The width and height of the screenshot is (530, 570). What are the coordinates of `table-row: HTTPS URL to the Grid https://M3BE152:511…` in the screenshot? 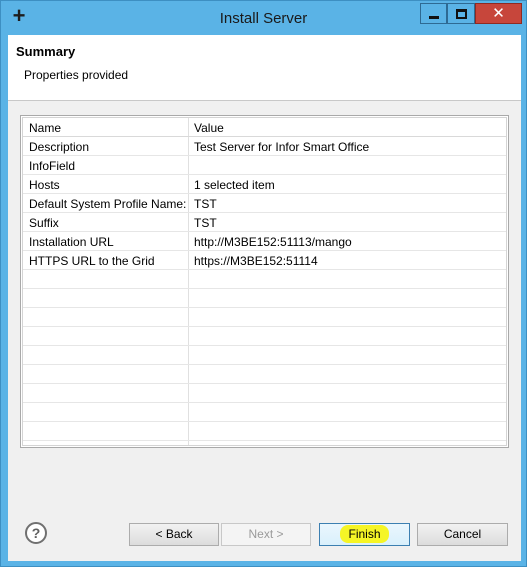 It's located at (264, 260).